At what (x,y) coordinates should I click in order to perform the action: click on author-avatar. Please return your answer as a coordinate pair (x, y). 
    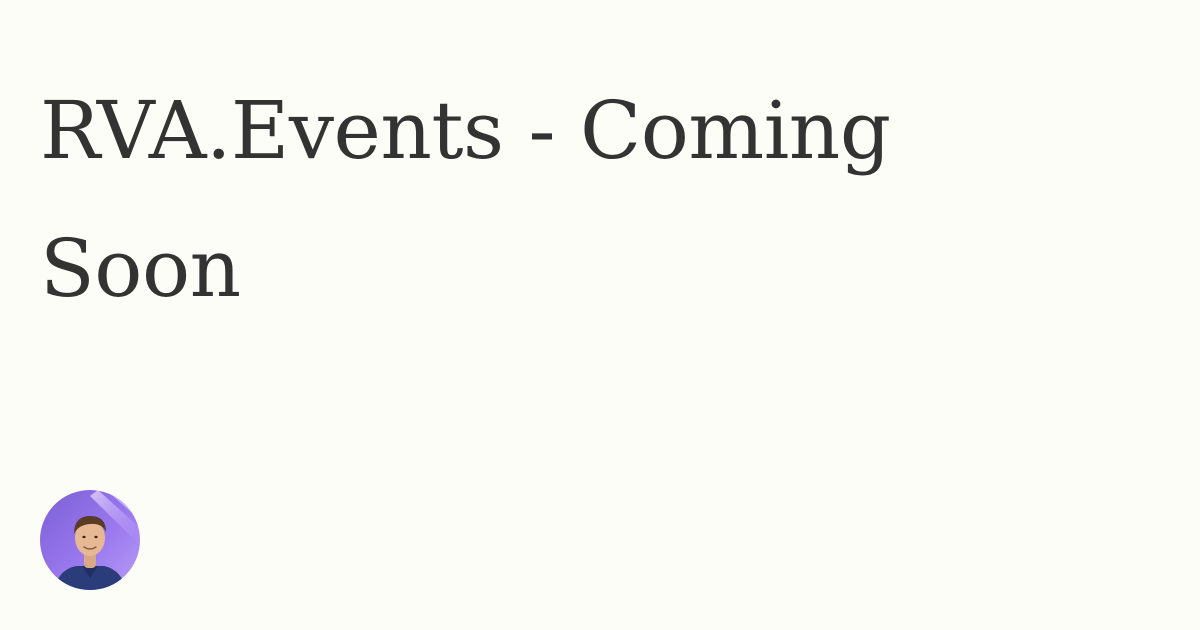
    Looking at the image, I should click on (90, 540).